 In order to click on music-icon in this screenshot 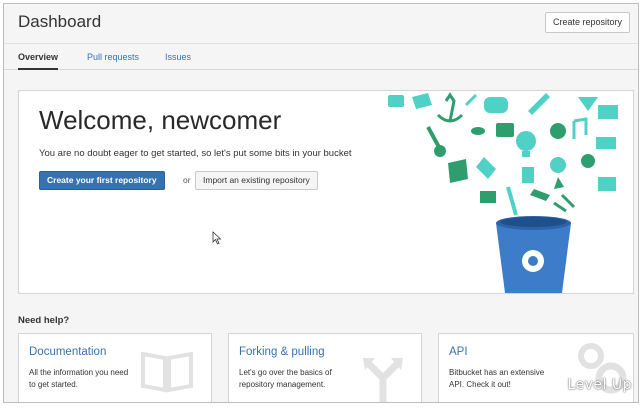, I will do `click(580, 128)`.